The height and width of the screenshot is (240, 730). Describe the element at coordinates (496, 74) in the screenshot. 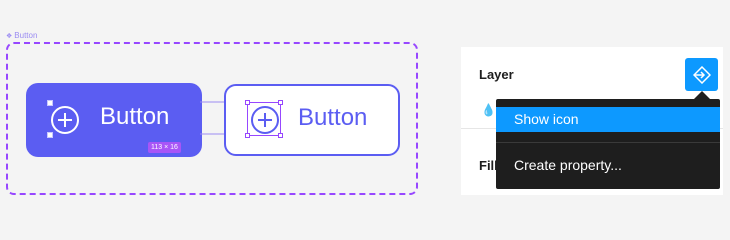

I see `layer-section-title: Layer` at that location.